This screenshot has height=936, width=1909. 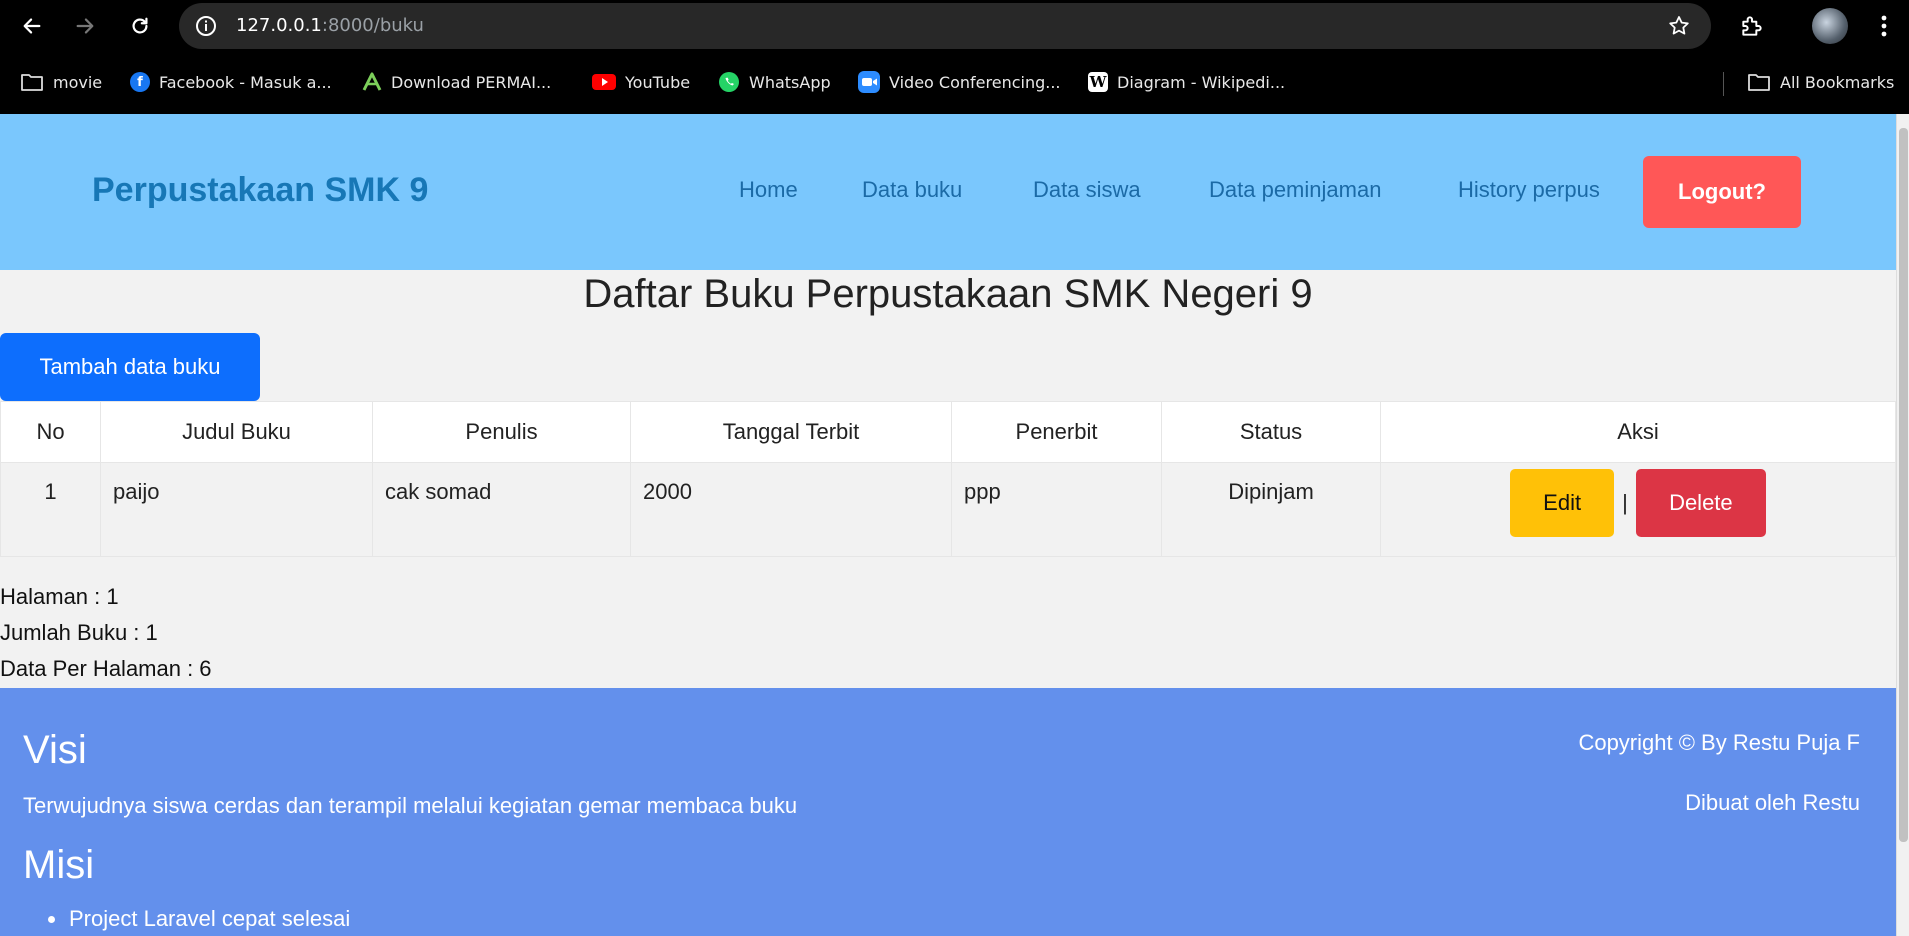 What do you see at coordinates (1529, 190) in the screenshot?
I see `nav-link-history-perpus: History perpus` at bounding box center [1529, 190].